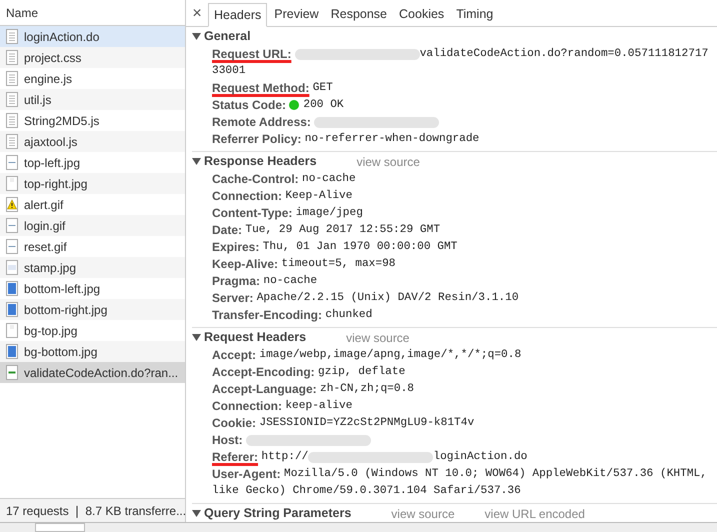 The width and height of the screenshot is (717, 532). Describe the element at coordinates (313, 389) in the screenshot. I see `header-row-text: Accept-Language: zh-CN,zh;q=0.8` at that location.